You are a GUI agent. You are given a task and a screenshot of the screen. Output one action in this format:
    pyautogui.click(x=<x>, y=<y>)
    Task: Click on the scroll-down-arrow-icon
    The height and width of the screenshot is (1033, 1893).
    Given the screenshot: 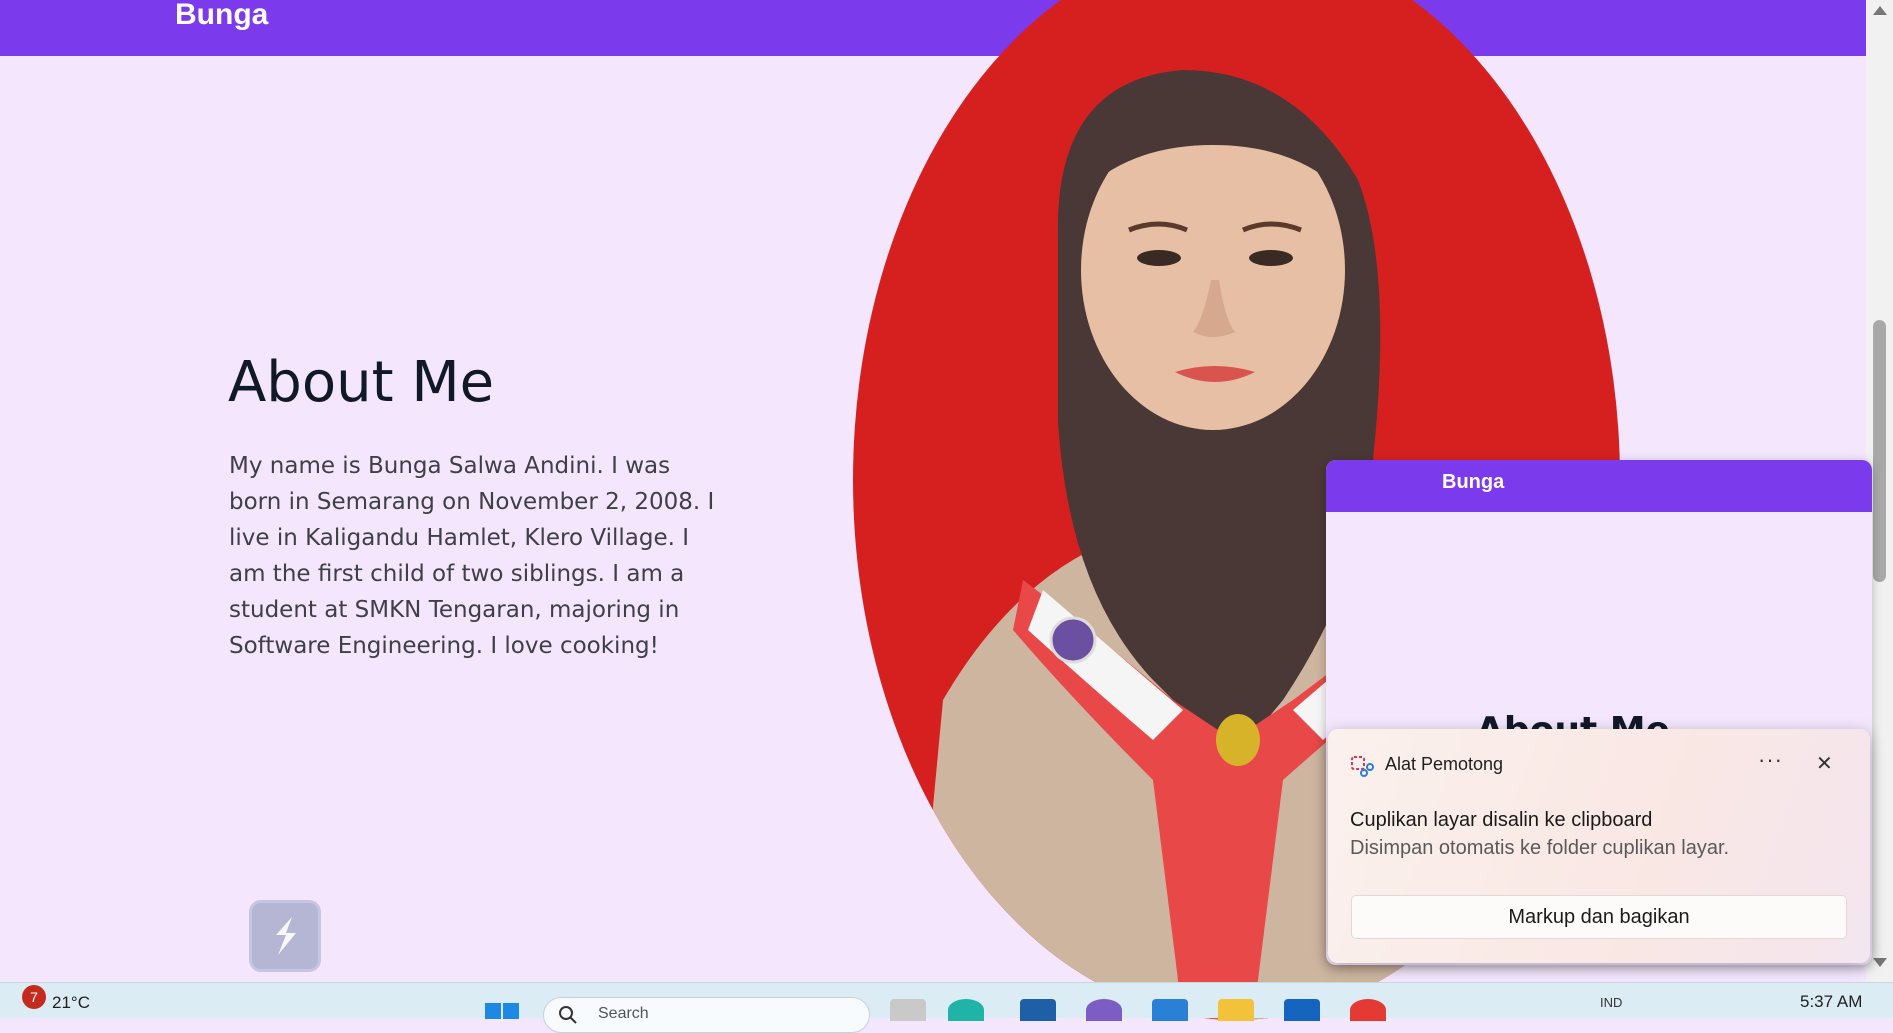 What is the action you would take?
    pyautogui.click(x=1880, y=962)
    